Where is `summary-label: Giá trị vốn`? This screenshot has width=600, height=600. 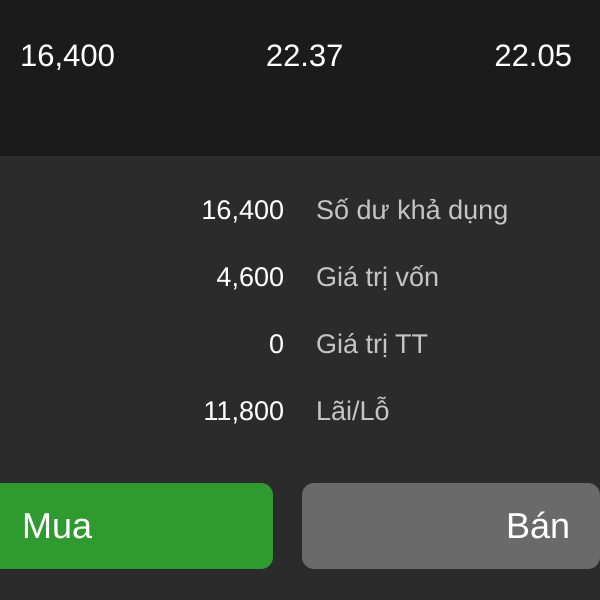 summary-label: Giá trị vốn is located at coordinates (378, 277).